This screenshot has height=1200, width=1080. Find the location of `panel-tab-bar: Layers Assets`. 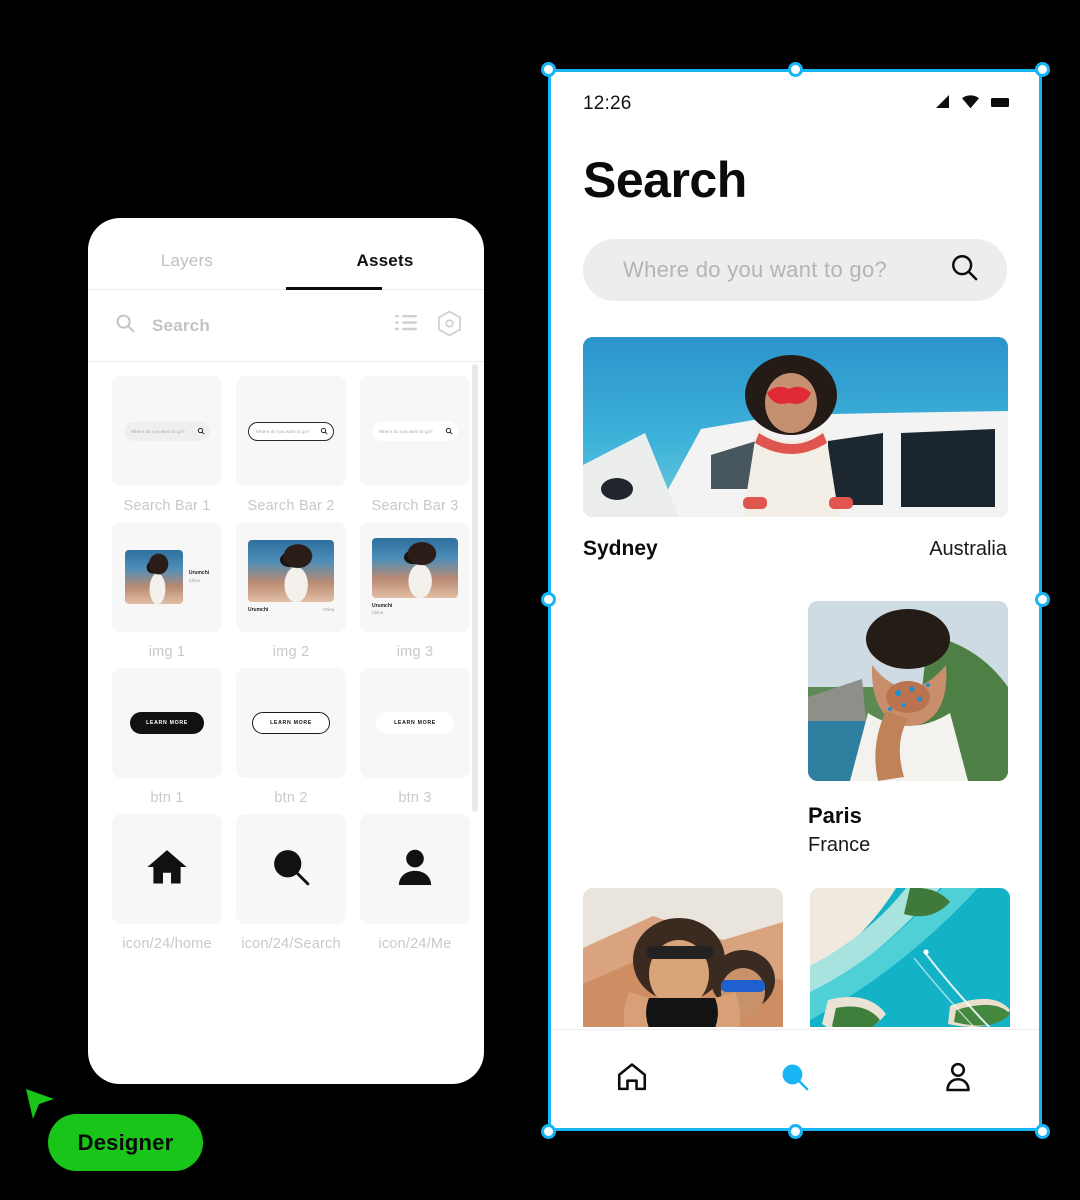

panel-tab-bar: Layers Assets is located at coordinates (286, 254).